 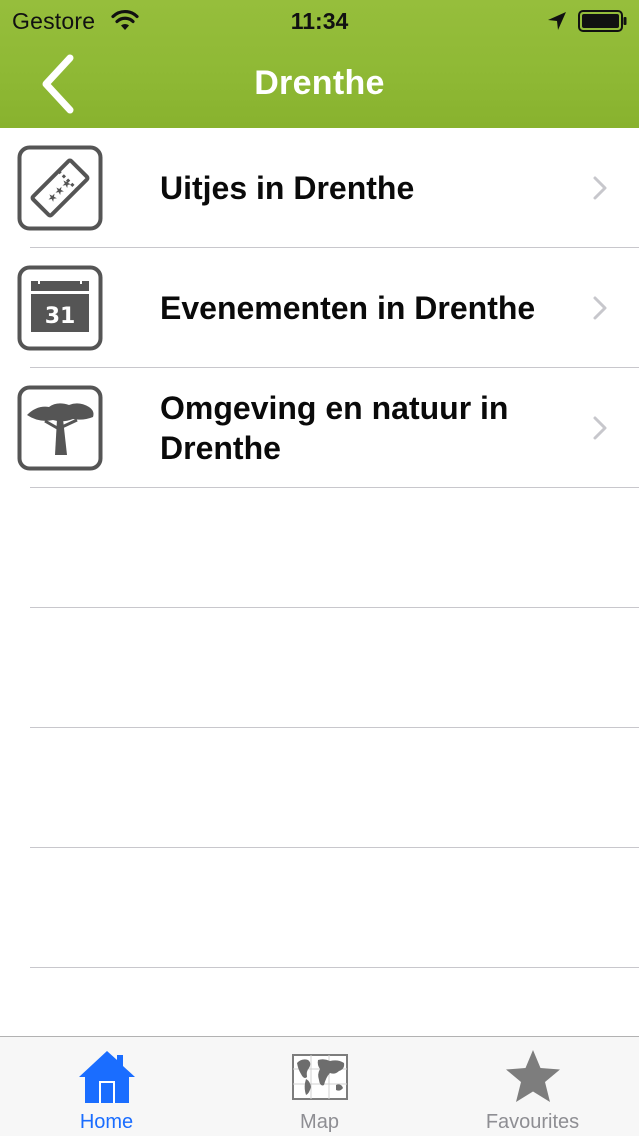 I want to click on page-title: Drenthe, so click(x=319, y=83).